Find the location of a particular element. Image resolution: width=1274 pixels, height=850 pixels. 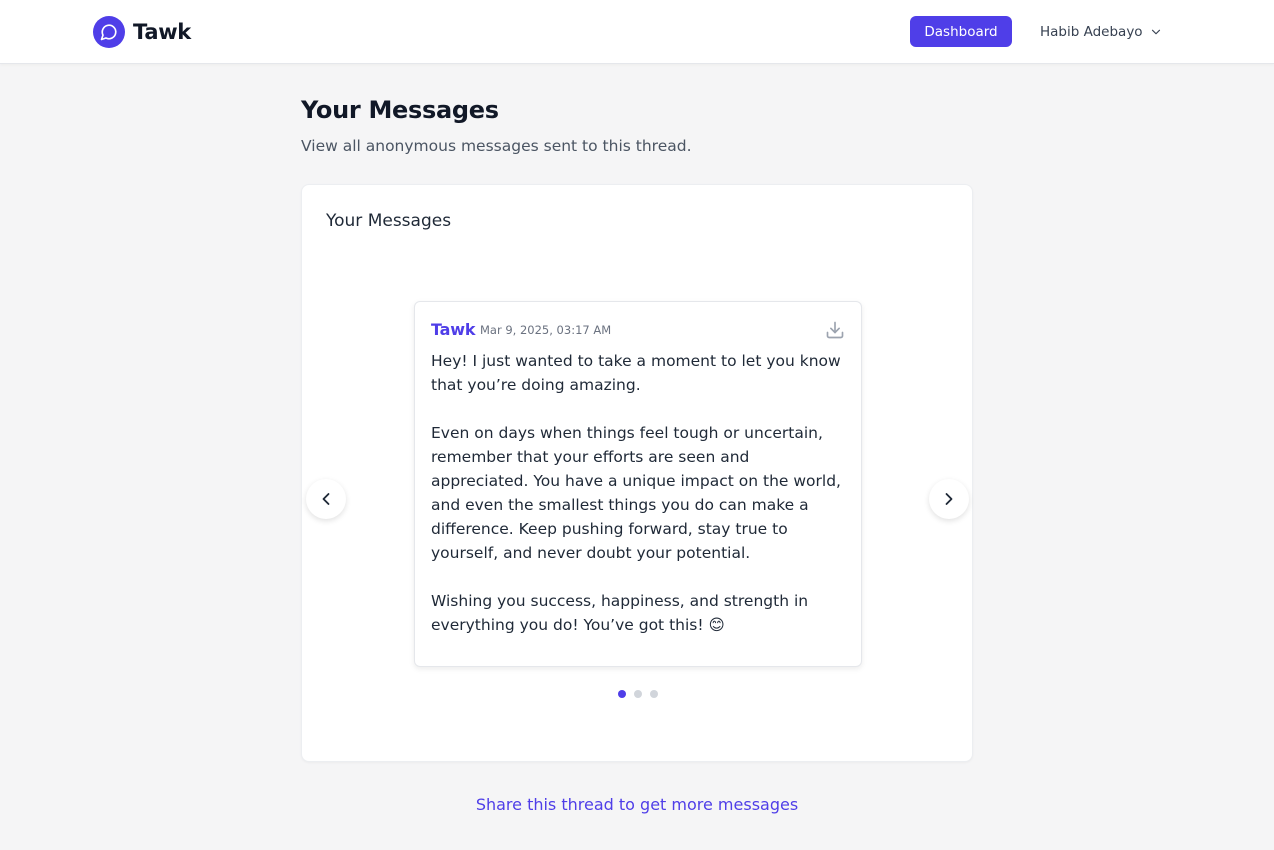

dashboard-button: Dashboard is located at coordinates (961, 31).